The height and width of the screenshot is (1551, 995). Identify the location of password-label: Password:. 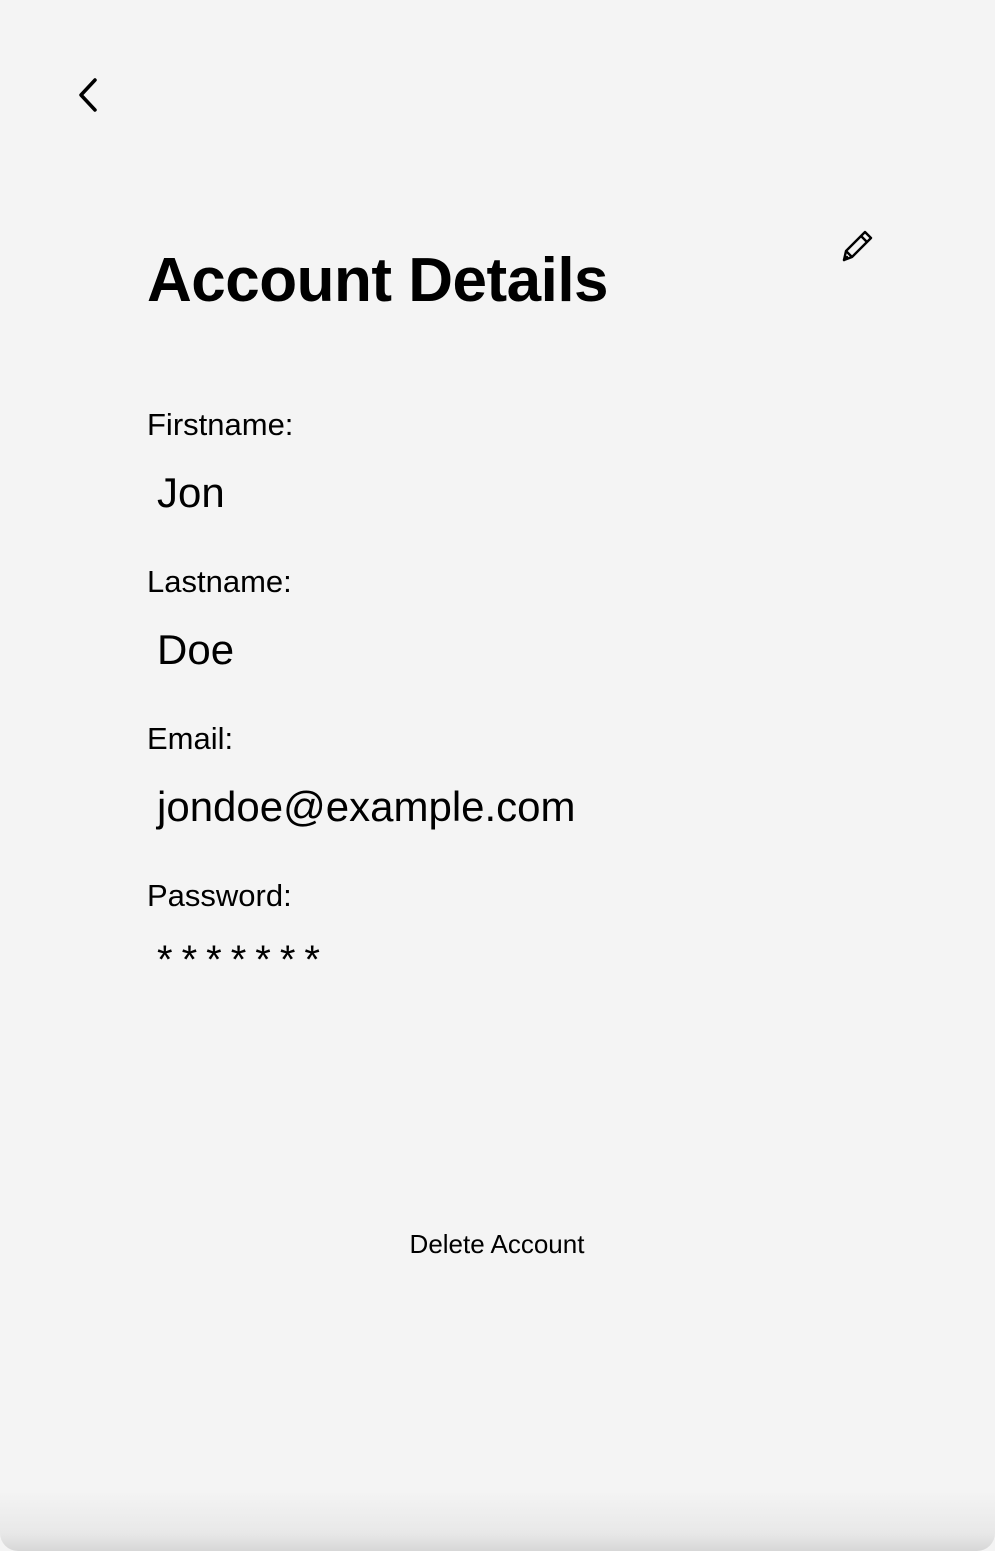
(219, 895).